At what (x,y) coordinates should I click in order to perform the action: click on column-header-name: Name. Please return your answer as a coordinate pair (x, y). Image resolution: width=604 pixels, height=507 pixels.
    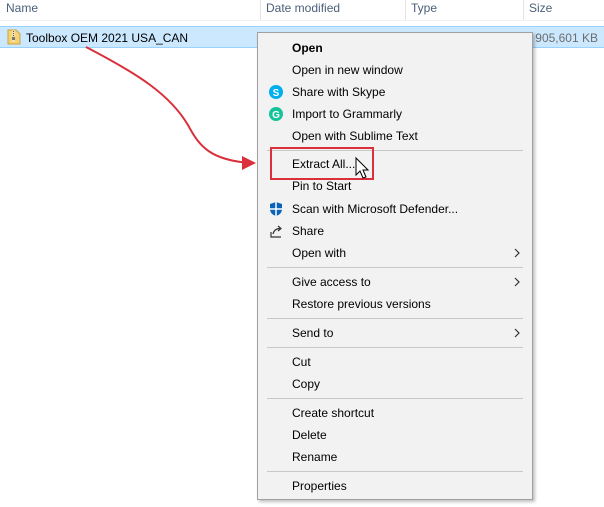
    Looking at the image, I should click on (130, 9).